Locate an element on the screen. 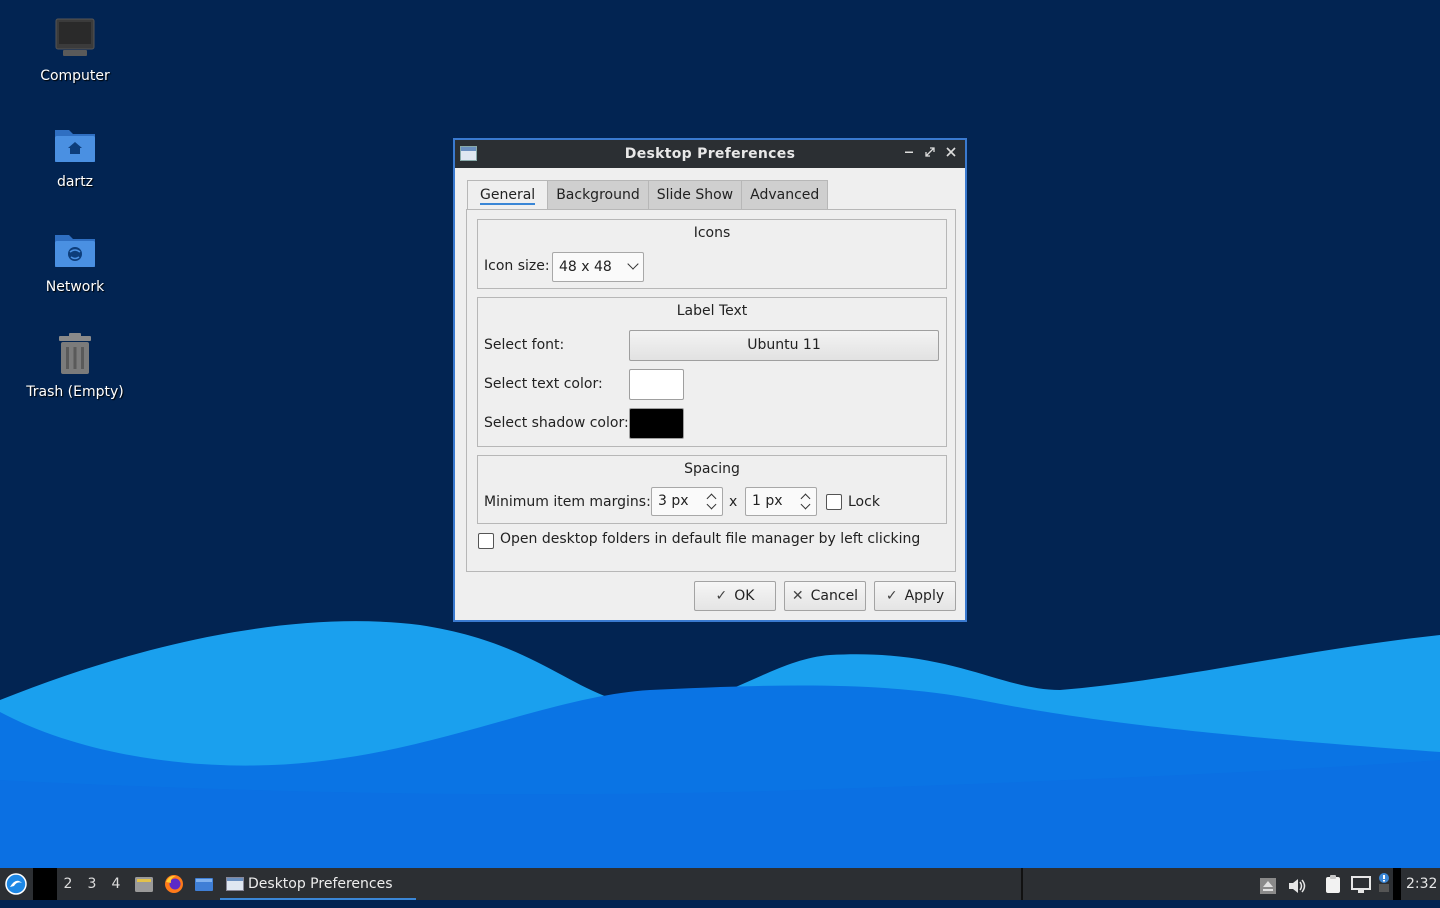 This screenshot has height=908, width=1440. margins-label: Minimum item margins: is located at coordinates (567, 502).